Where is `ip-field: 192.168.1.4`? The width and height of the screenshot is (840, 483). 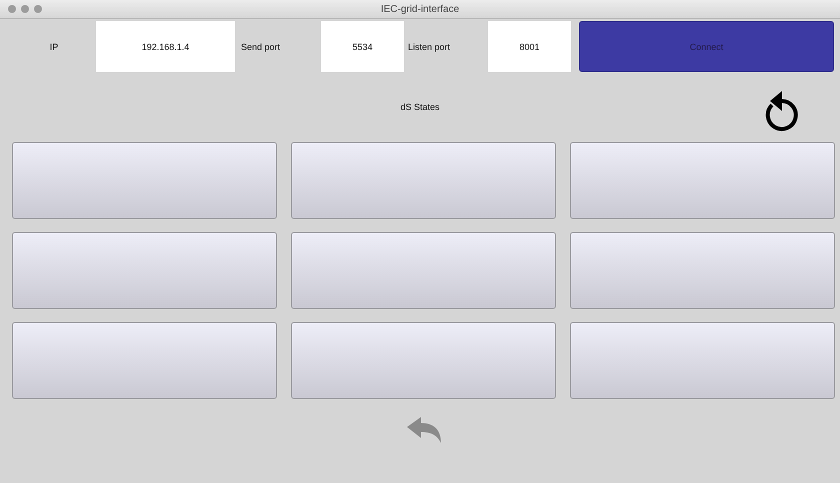 ip-field: 192.168.1.4 is located at coordinates (165, 46).